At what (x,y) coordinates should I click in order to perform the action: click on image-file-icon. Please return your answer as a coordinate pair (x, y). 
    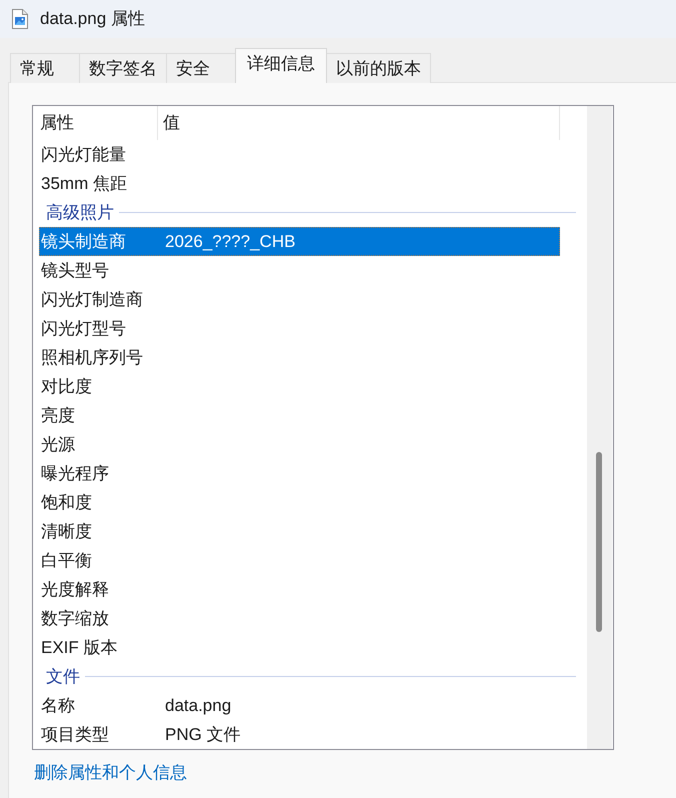
    Looking at the image, I should click on (20, 19).